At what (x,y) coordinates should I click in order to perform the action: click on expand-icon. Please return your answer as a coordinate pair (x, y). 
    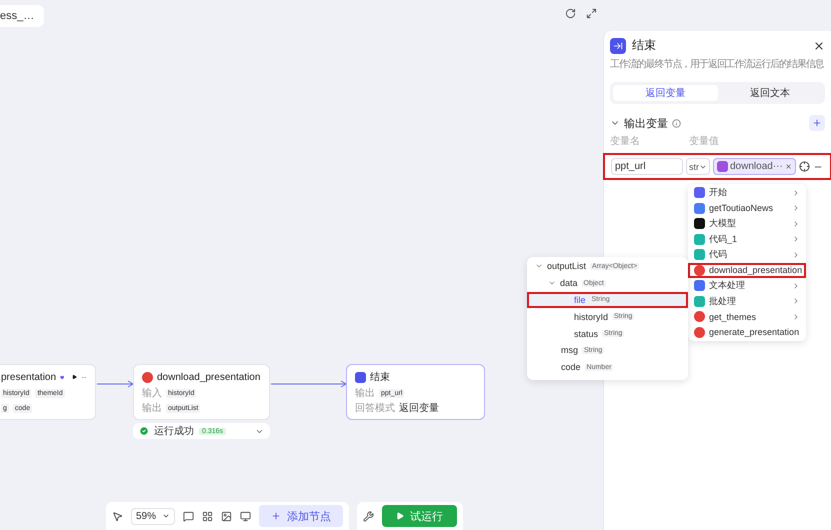
    Looking at the image, I should click on (591, 13).